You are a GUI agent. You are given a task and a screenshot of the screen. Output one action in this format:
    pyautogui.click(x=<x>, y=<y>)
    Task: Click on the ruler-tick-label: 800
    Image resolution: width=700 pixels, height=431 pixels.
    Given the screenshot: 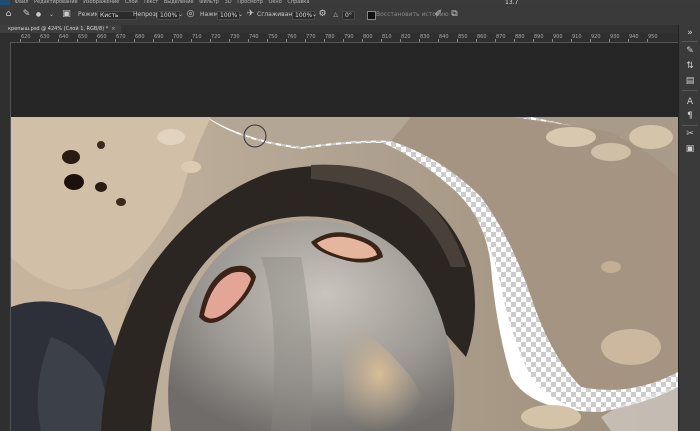 What is the action you would take?
    pyautogui.click(x=368, y=37)
    